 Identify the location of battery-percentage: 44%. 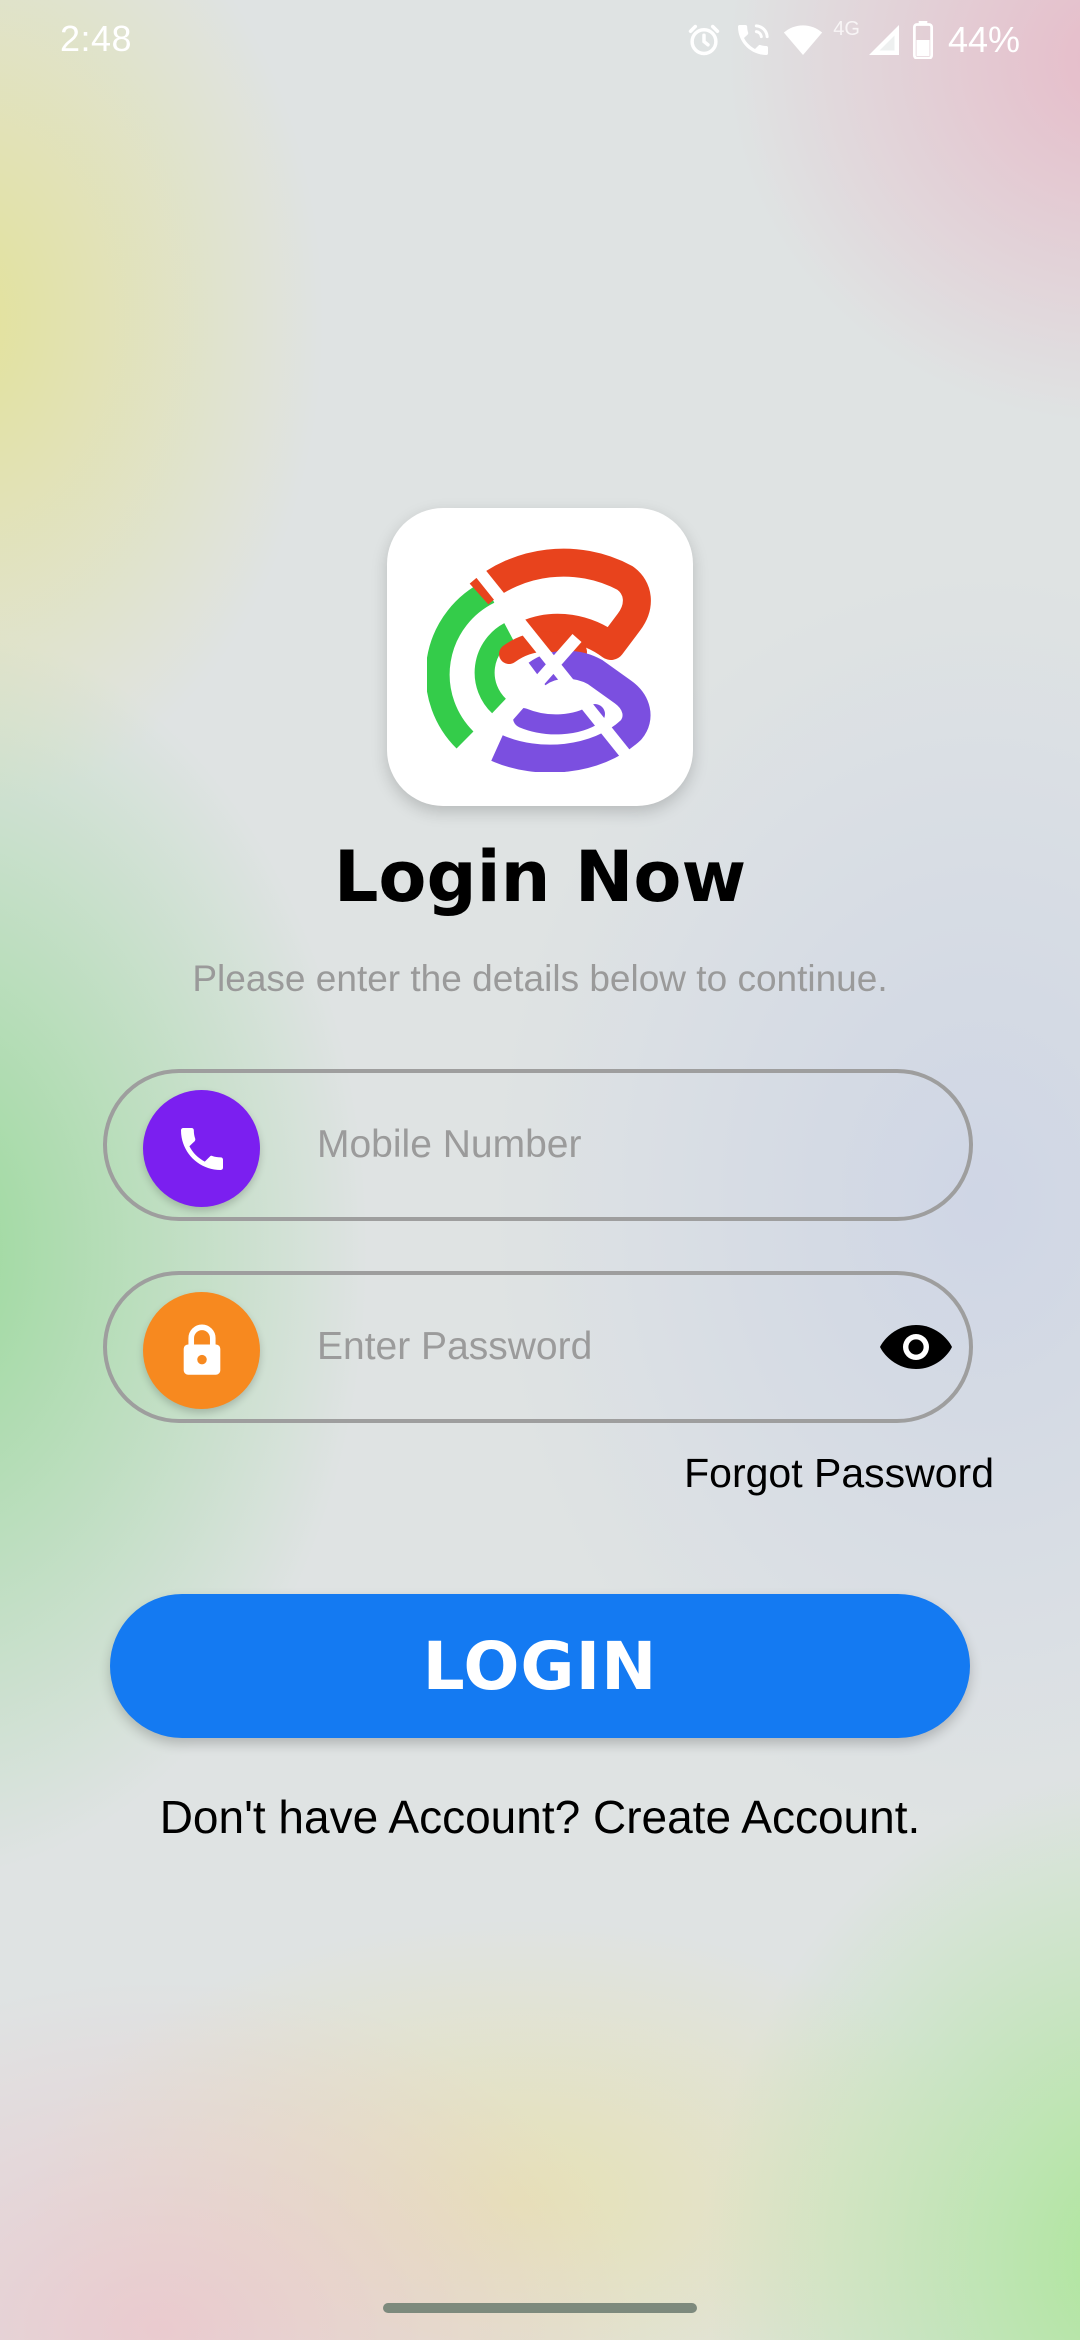
(983, 39).